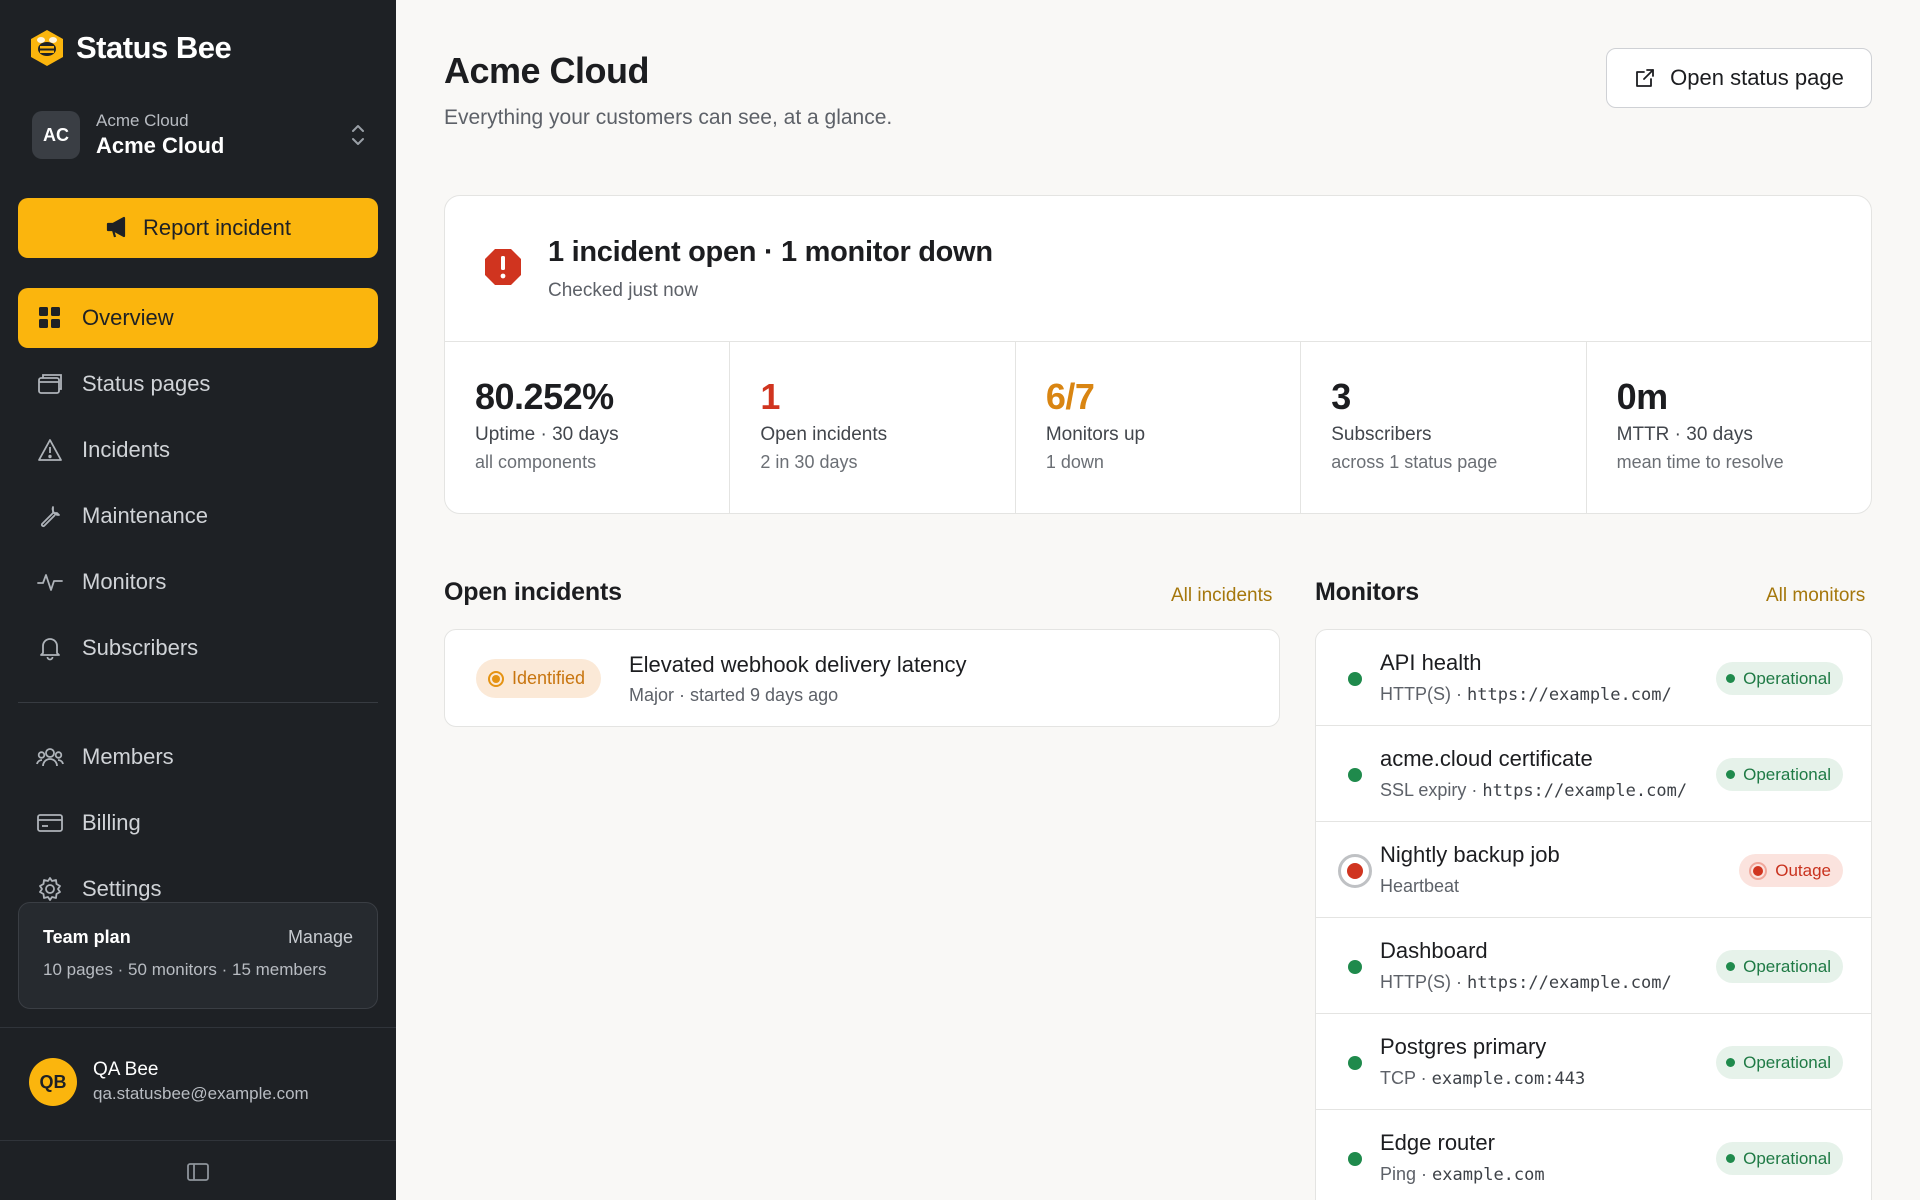  Describe the element at coordinates (50, 757) in the screenshot. I see `users-icon` at that location.